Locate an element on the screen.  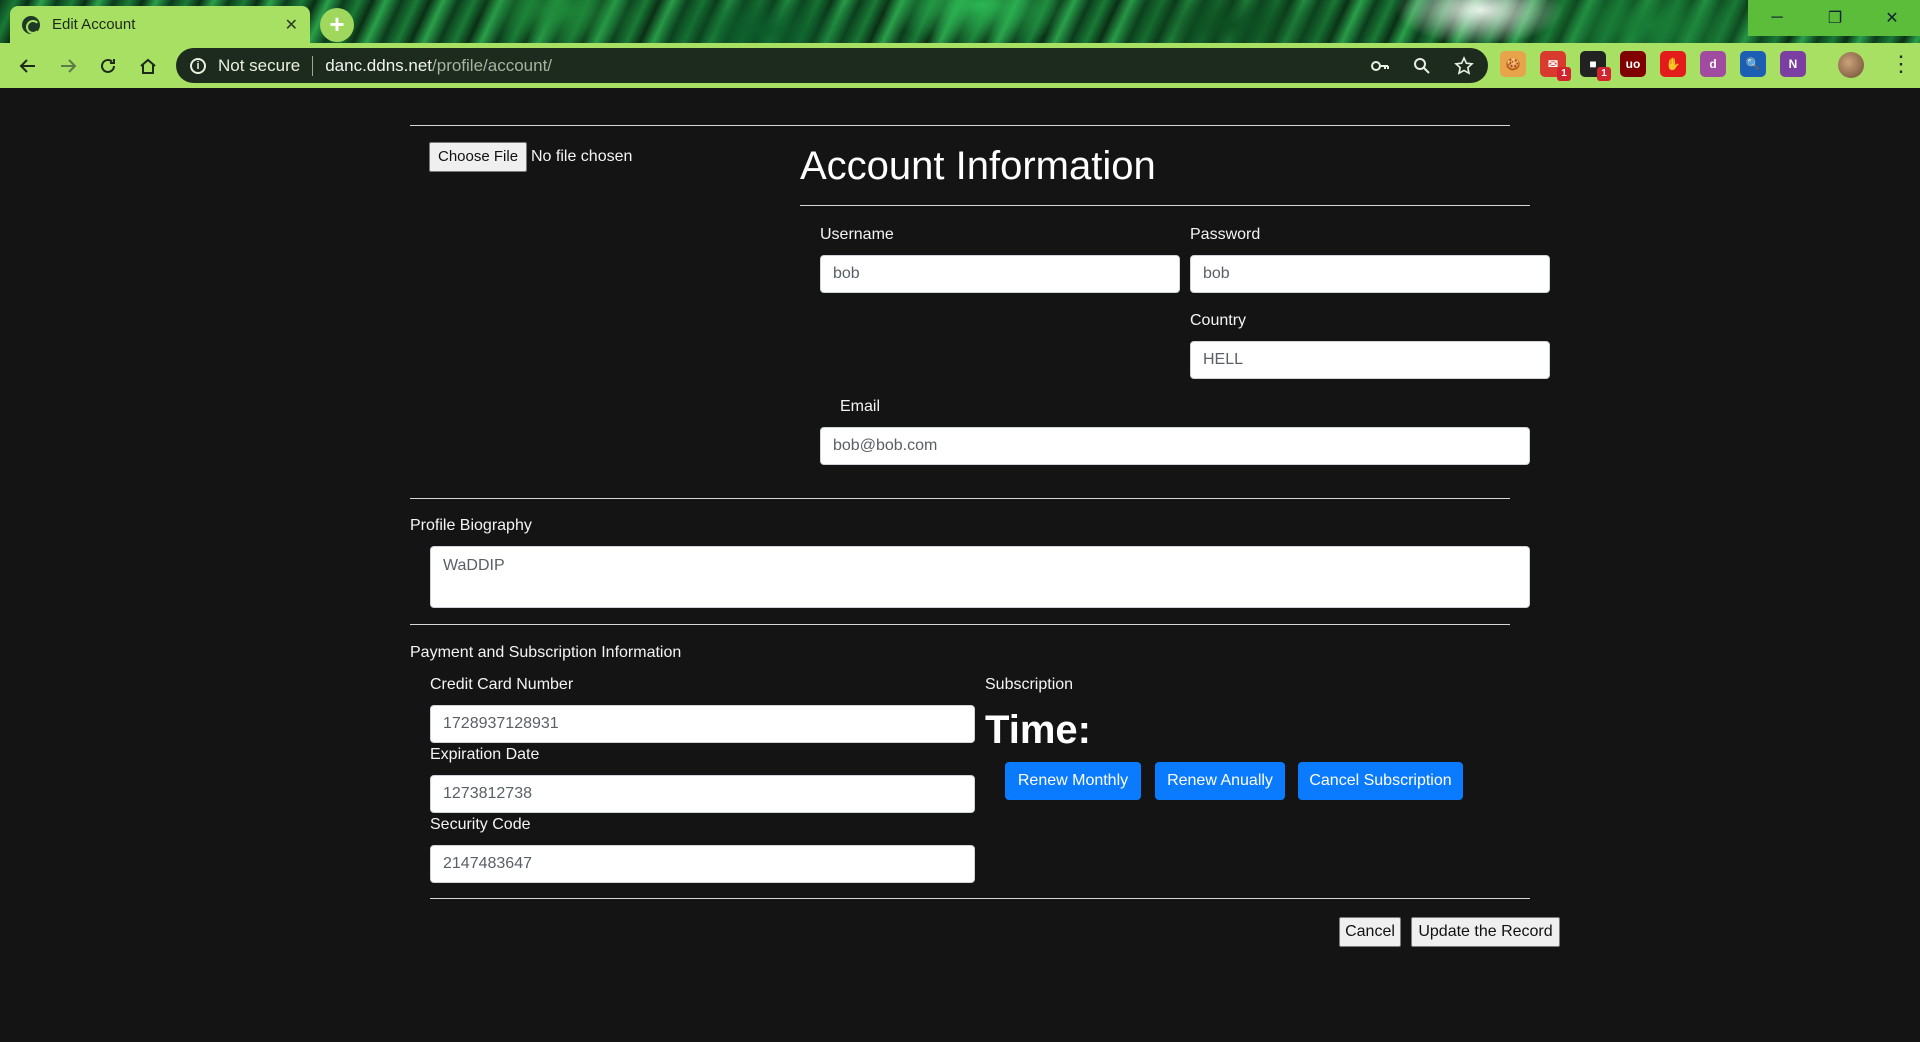
account-information-heading: Account Information is located at coordinates (978, 166).